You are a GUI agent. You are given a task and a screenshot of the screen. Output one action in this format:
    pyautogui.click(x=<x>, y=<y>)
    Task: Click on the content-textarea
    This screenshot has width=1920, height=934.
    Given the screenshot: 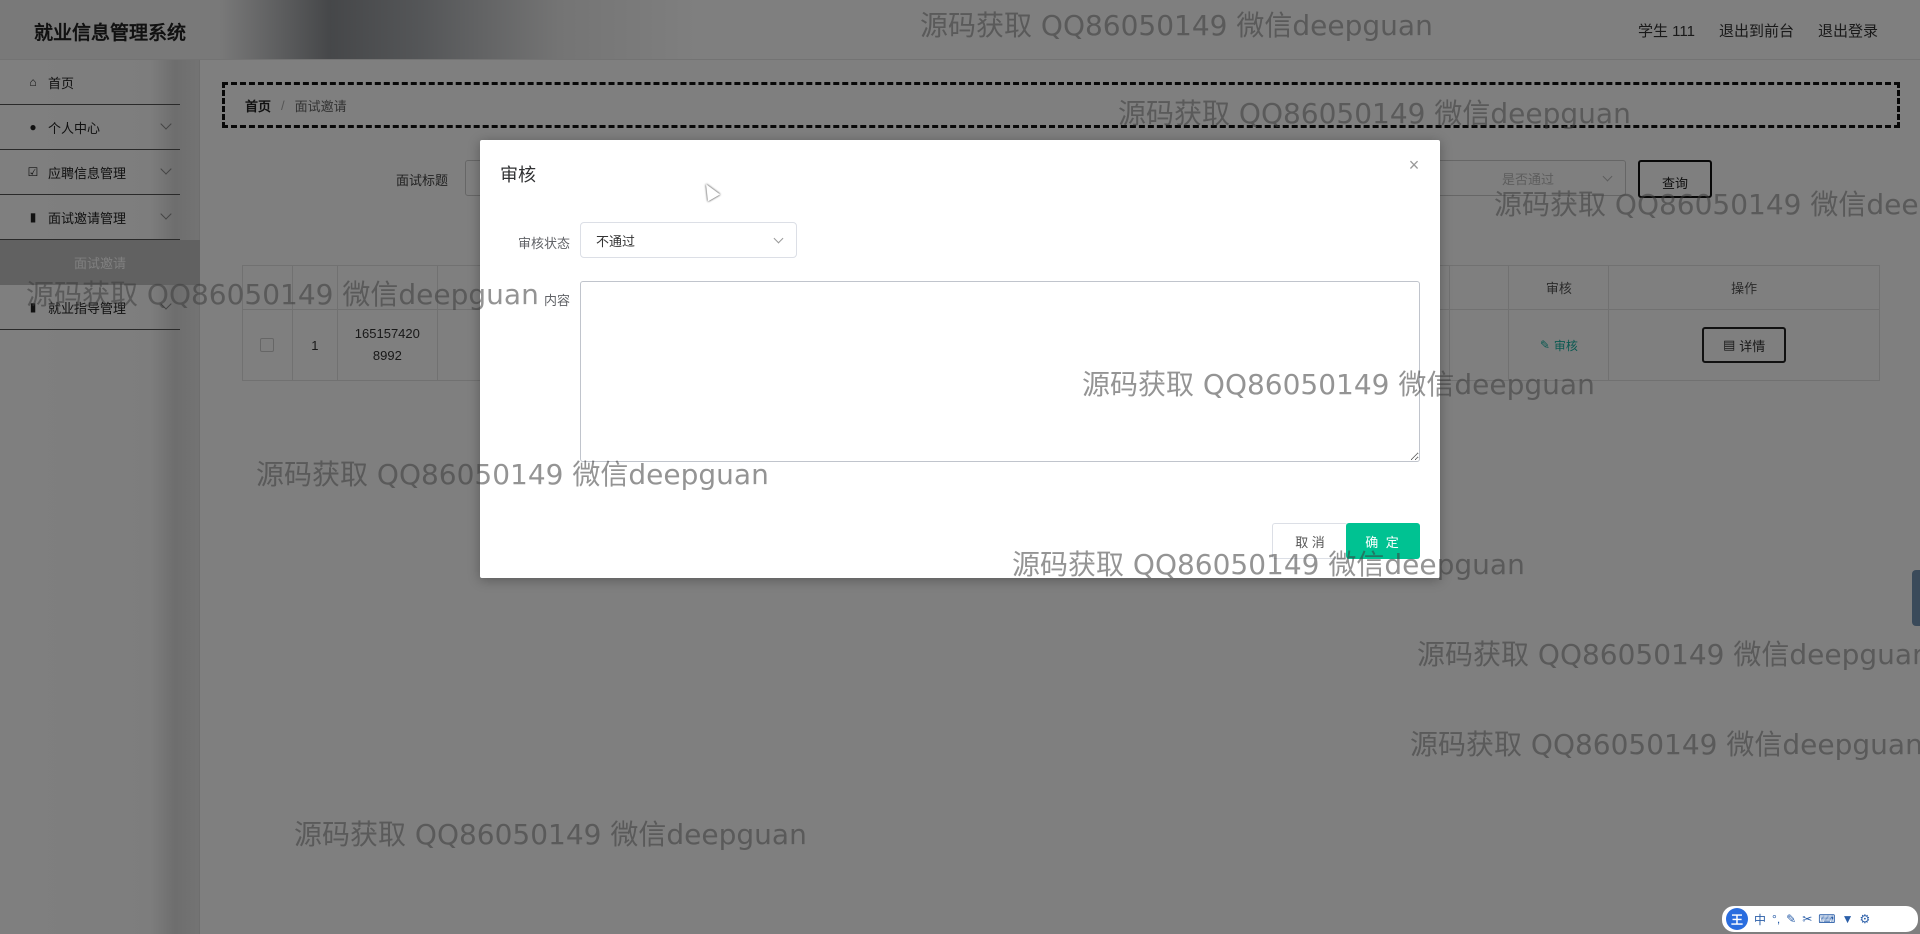 What is the action you would take?
    pyautogui.click(x=1000, y=371)
    